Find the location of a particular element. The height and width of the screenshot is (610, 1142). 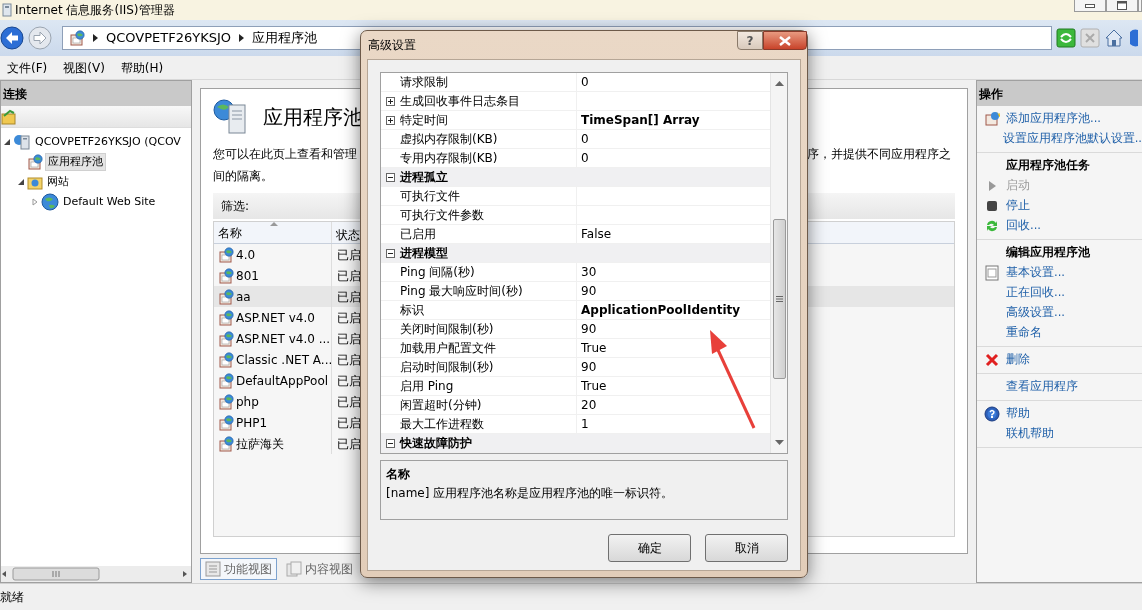

description-text: 间的隔离。 is located at coordinates (243, 176).